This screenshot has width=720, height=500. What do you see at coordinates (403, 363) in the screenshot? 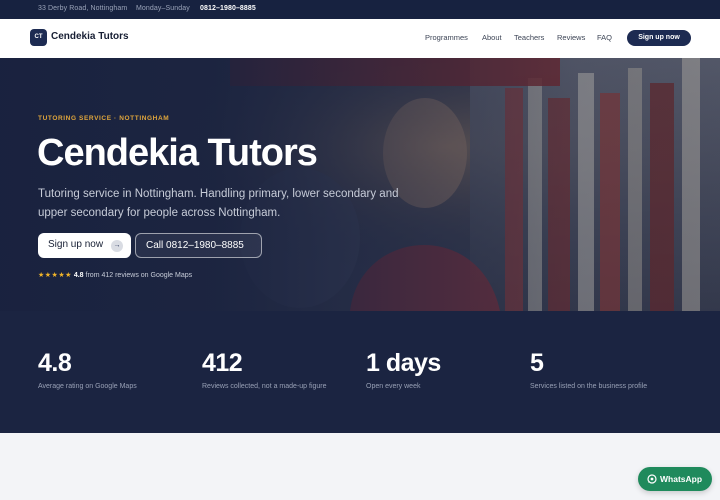
I see `stat-value: 1 days` at bounding box center [403, 363].